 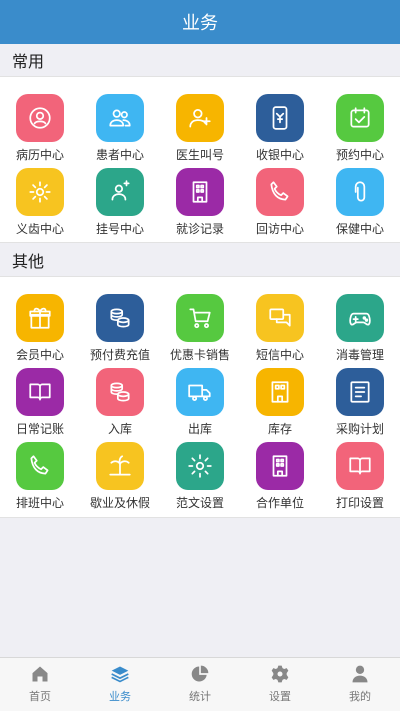 I want to click on tile-label: 优惠卡销售, so click(x=199, y=355).